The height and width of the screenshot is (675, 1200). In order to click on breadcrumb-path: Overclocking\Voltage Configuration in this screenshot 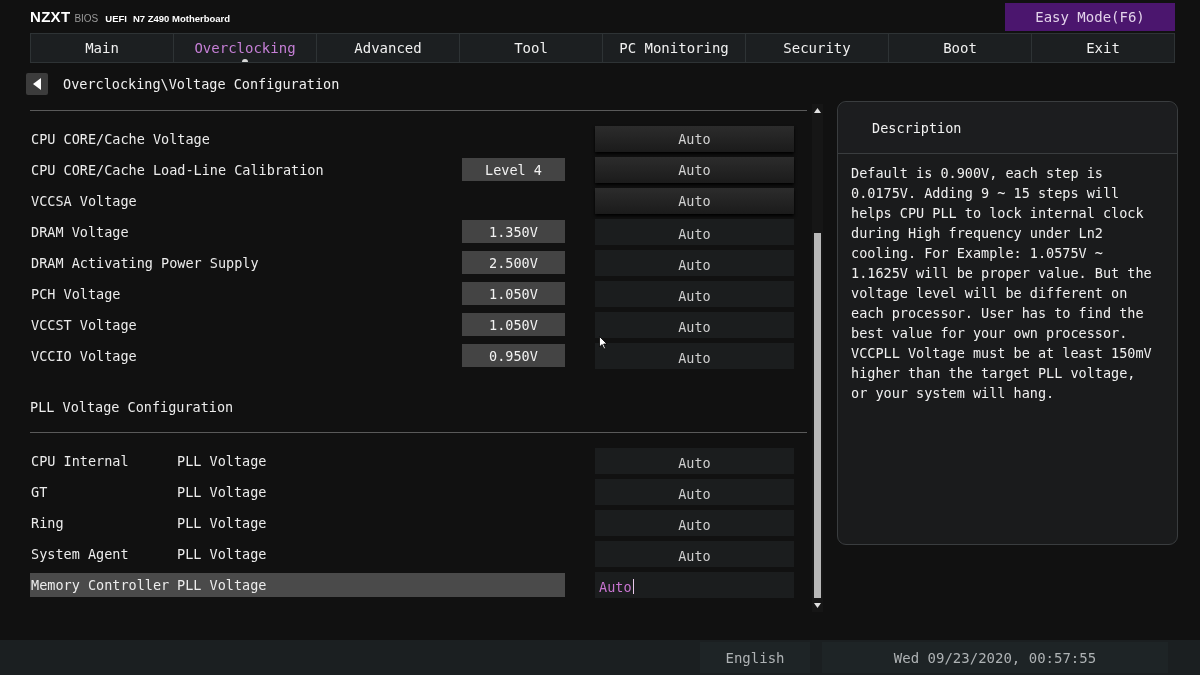, I will do `click(201, 84)`.